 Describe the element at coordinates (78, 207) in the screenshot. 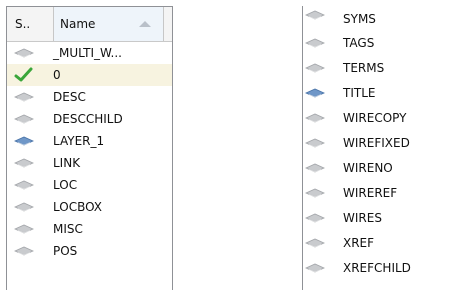

I see `layer-name: LOCBOX` at that location.